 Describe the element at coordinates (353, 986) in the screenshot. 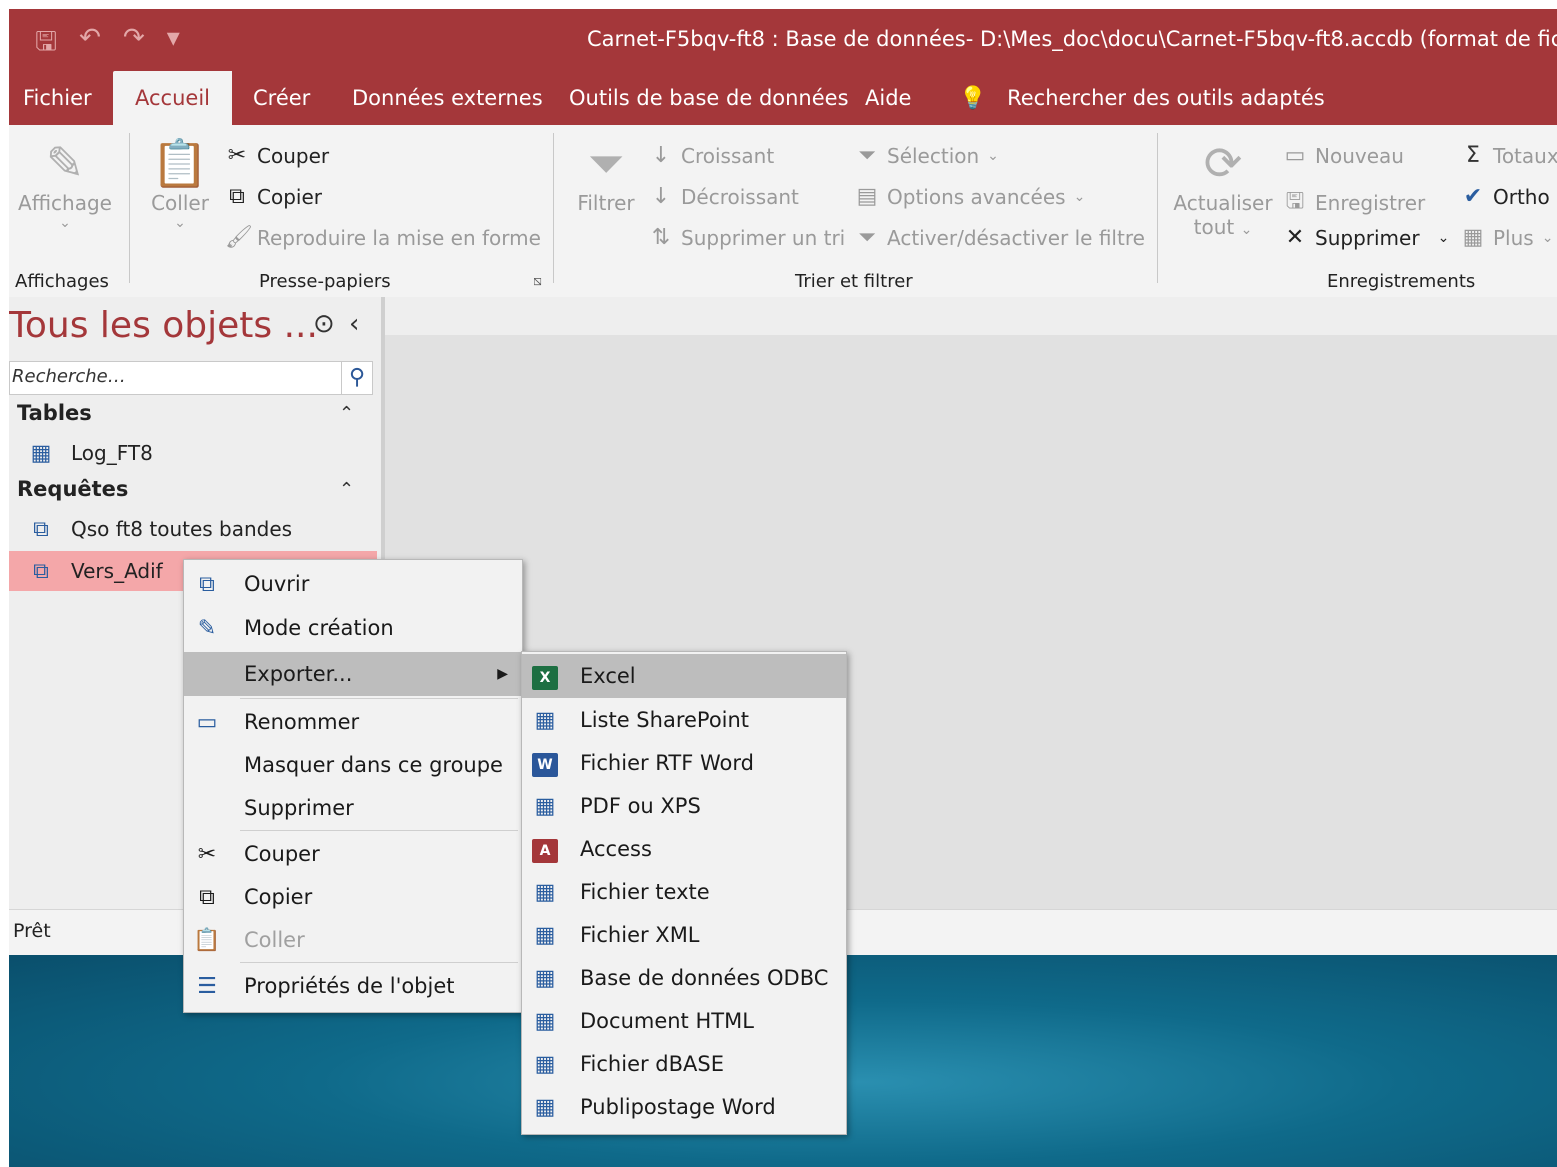

I see `menu-item-proprietes: ☰ Propriétés de l'objet` at that location.